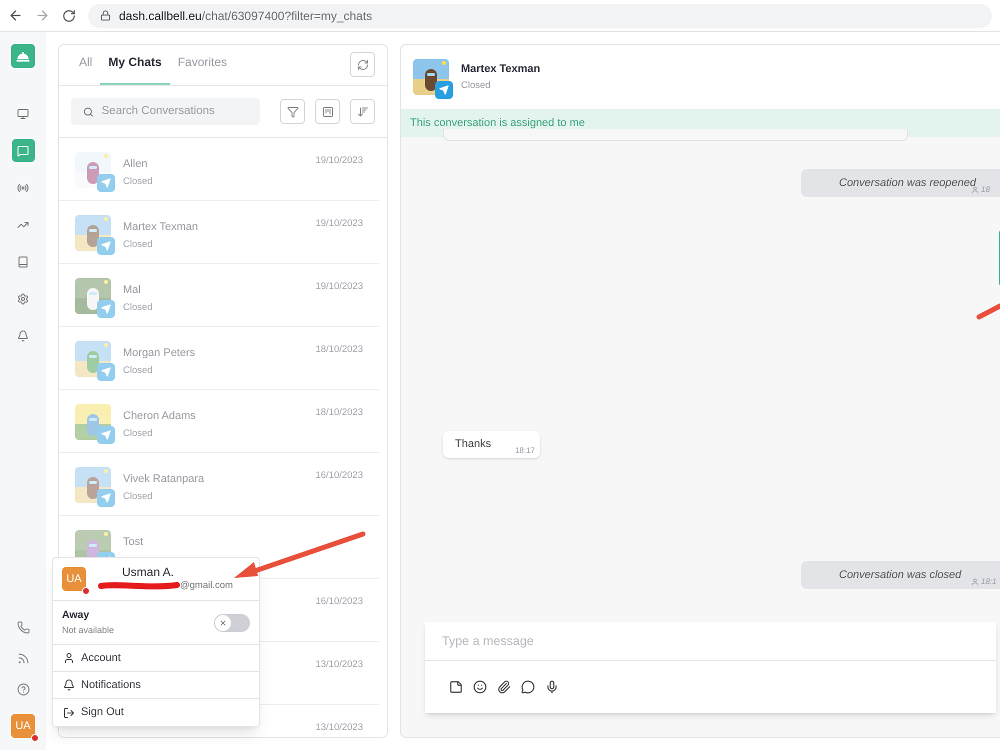 This screenshot has width=1000, height=750. I want to click on microphone-icon, so click(552, 687).